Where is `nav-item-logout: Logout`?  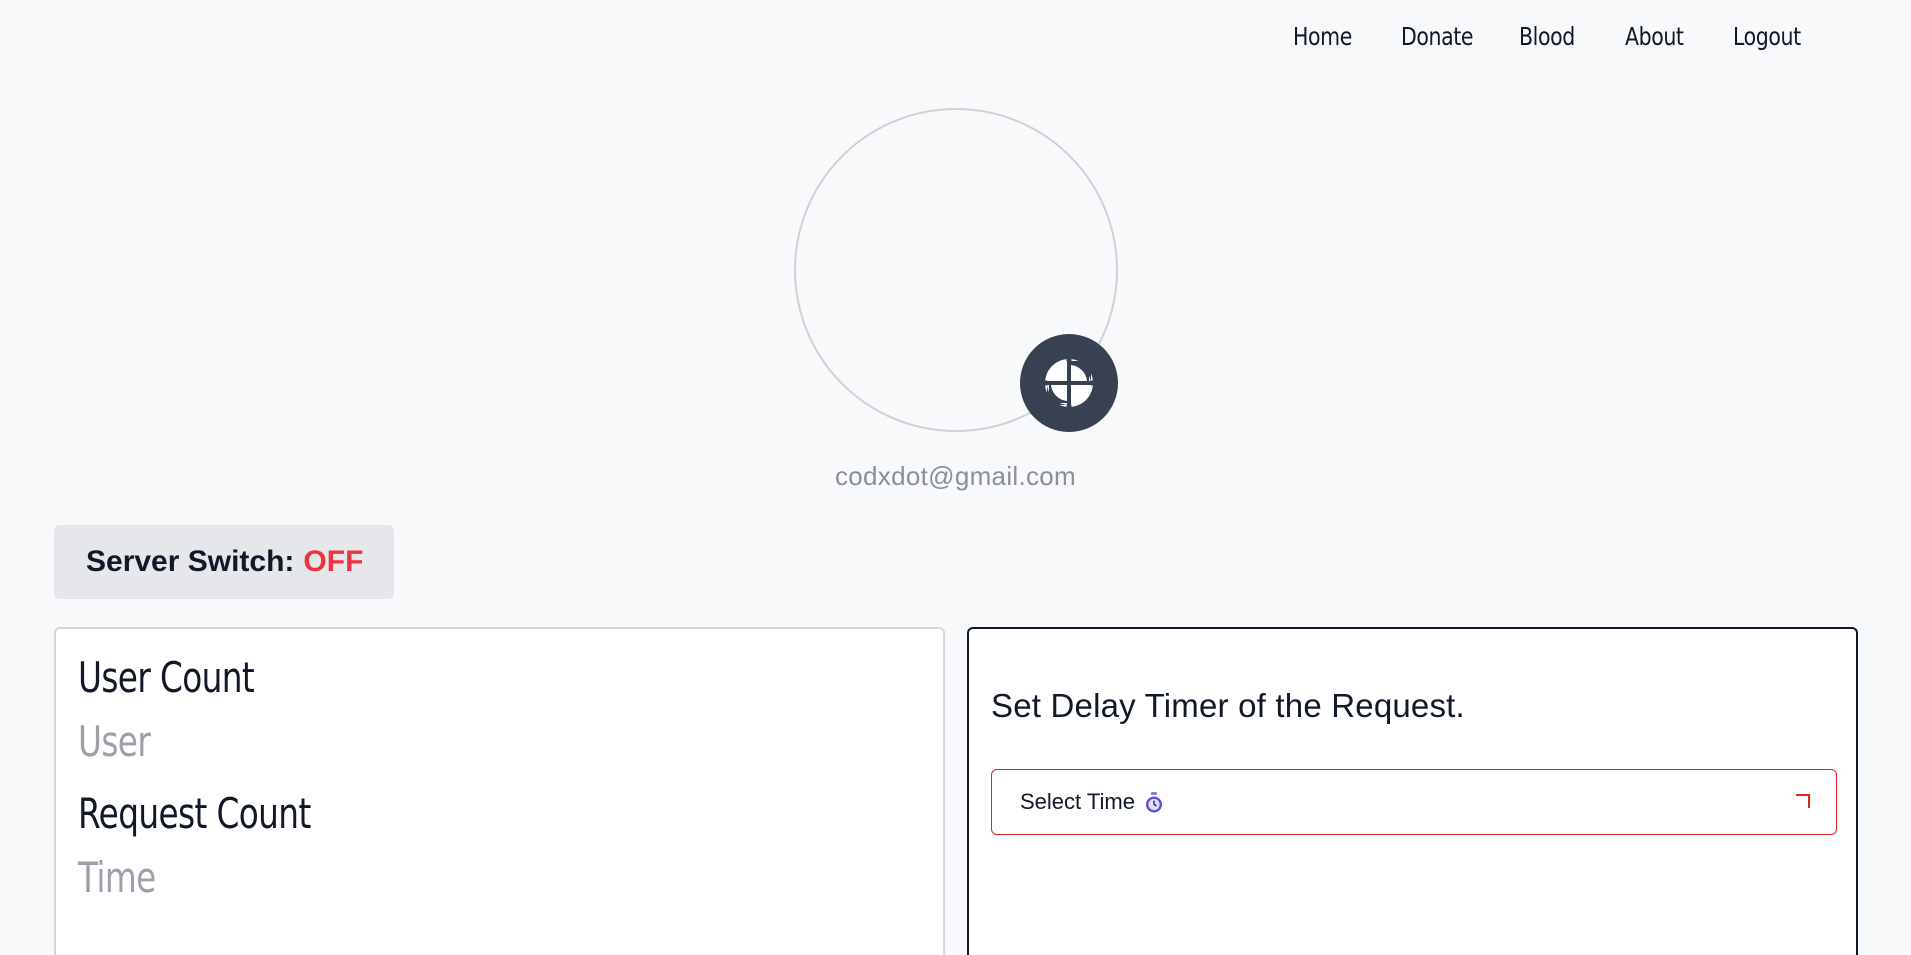 nav-item-logout: Logout is located at coordinates (1769, 36).